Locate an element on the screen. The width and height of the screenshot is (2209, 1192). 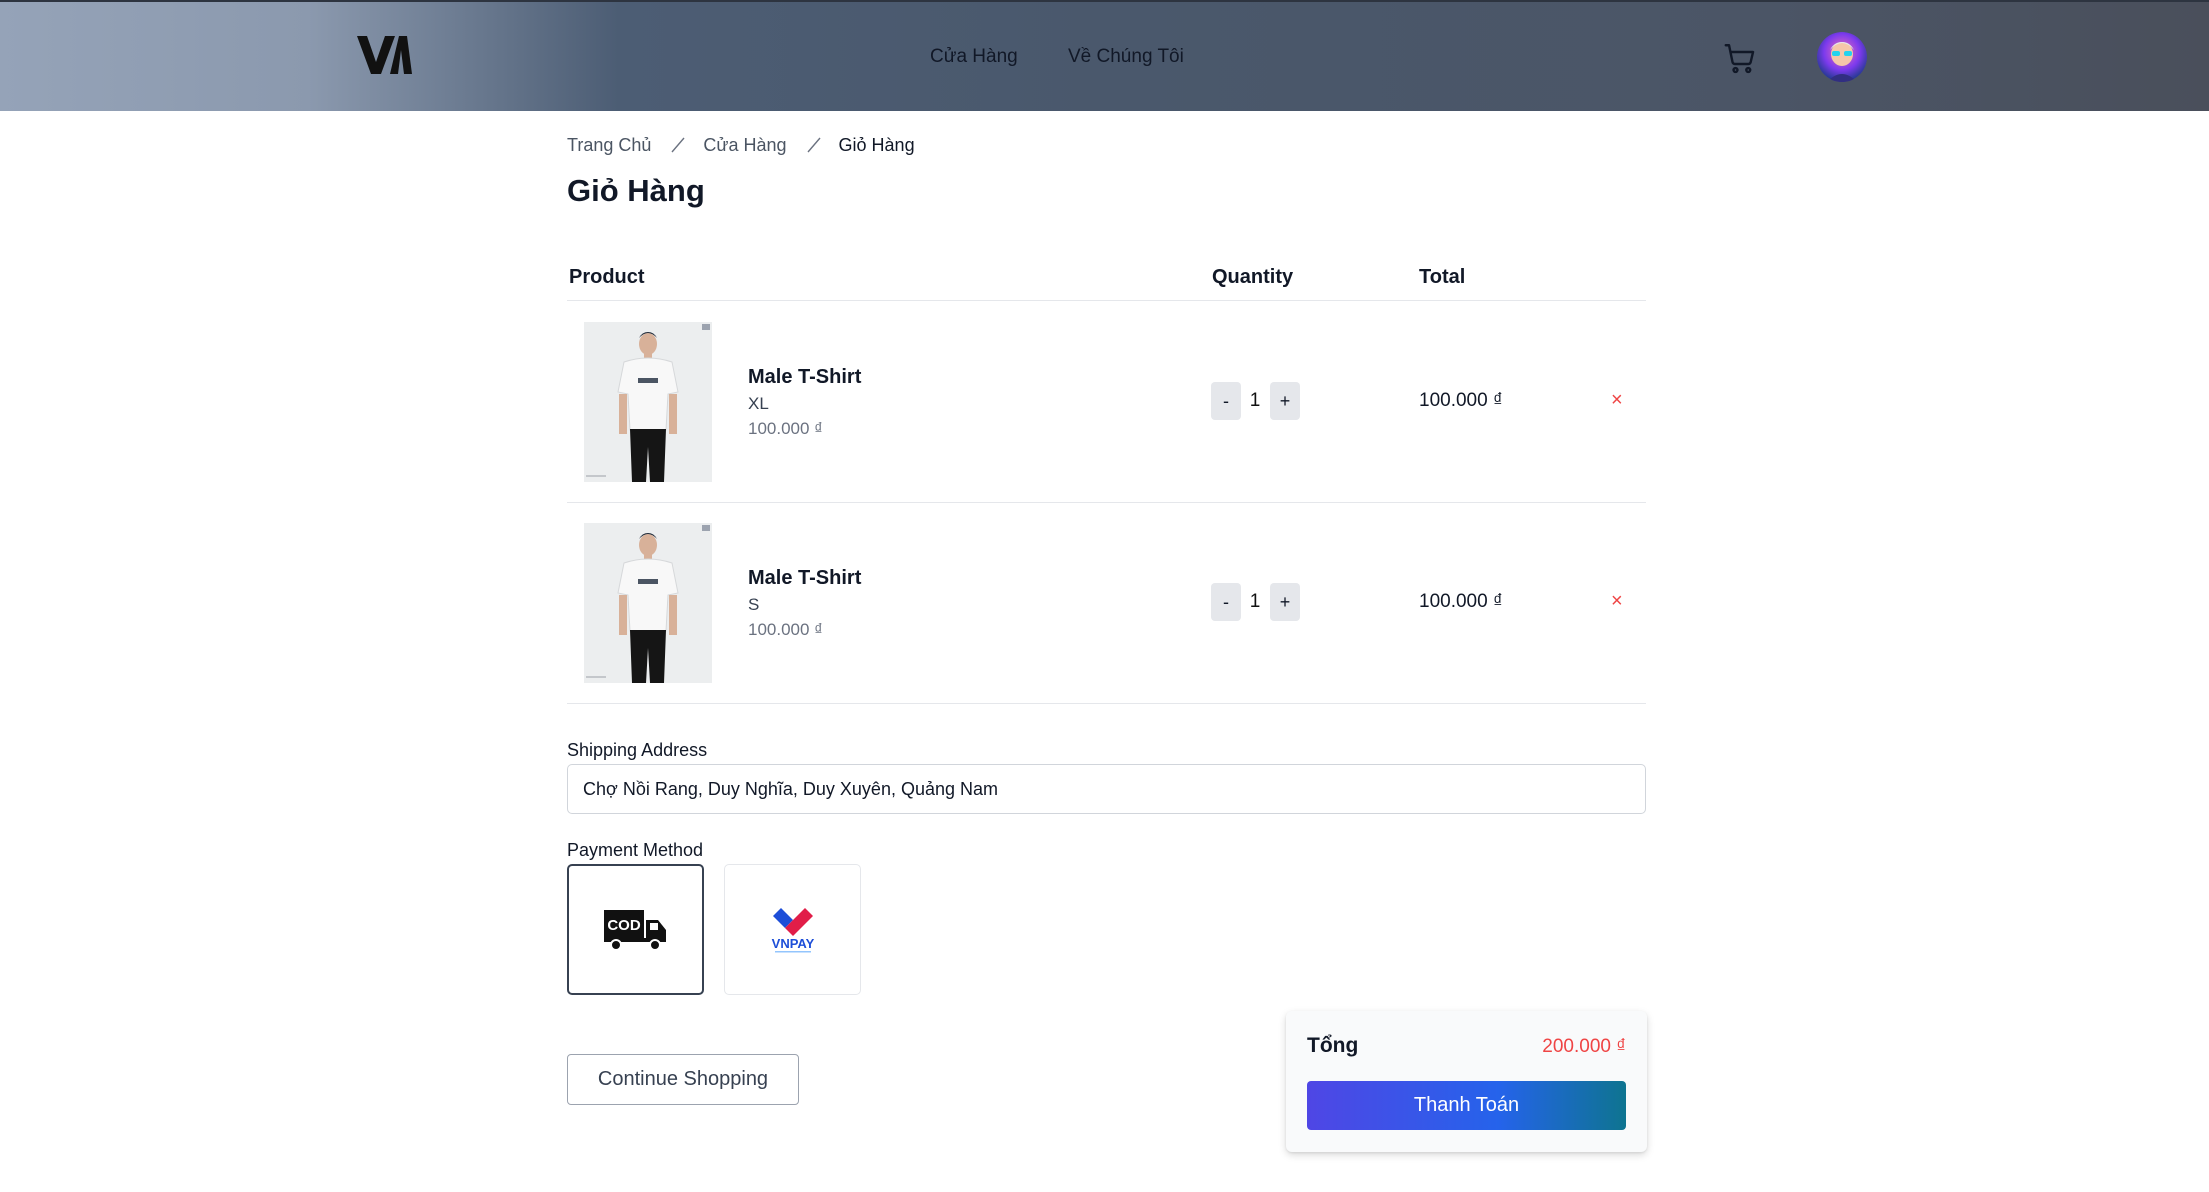
cart-table-header: Product Quantity Total is located at coordinates (1106, 278).